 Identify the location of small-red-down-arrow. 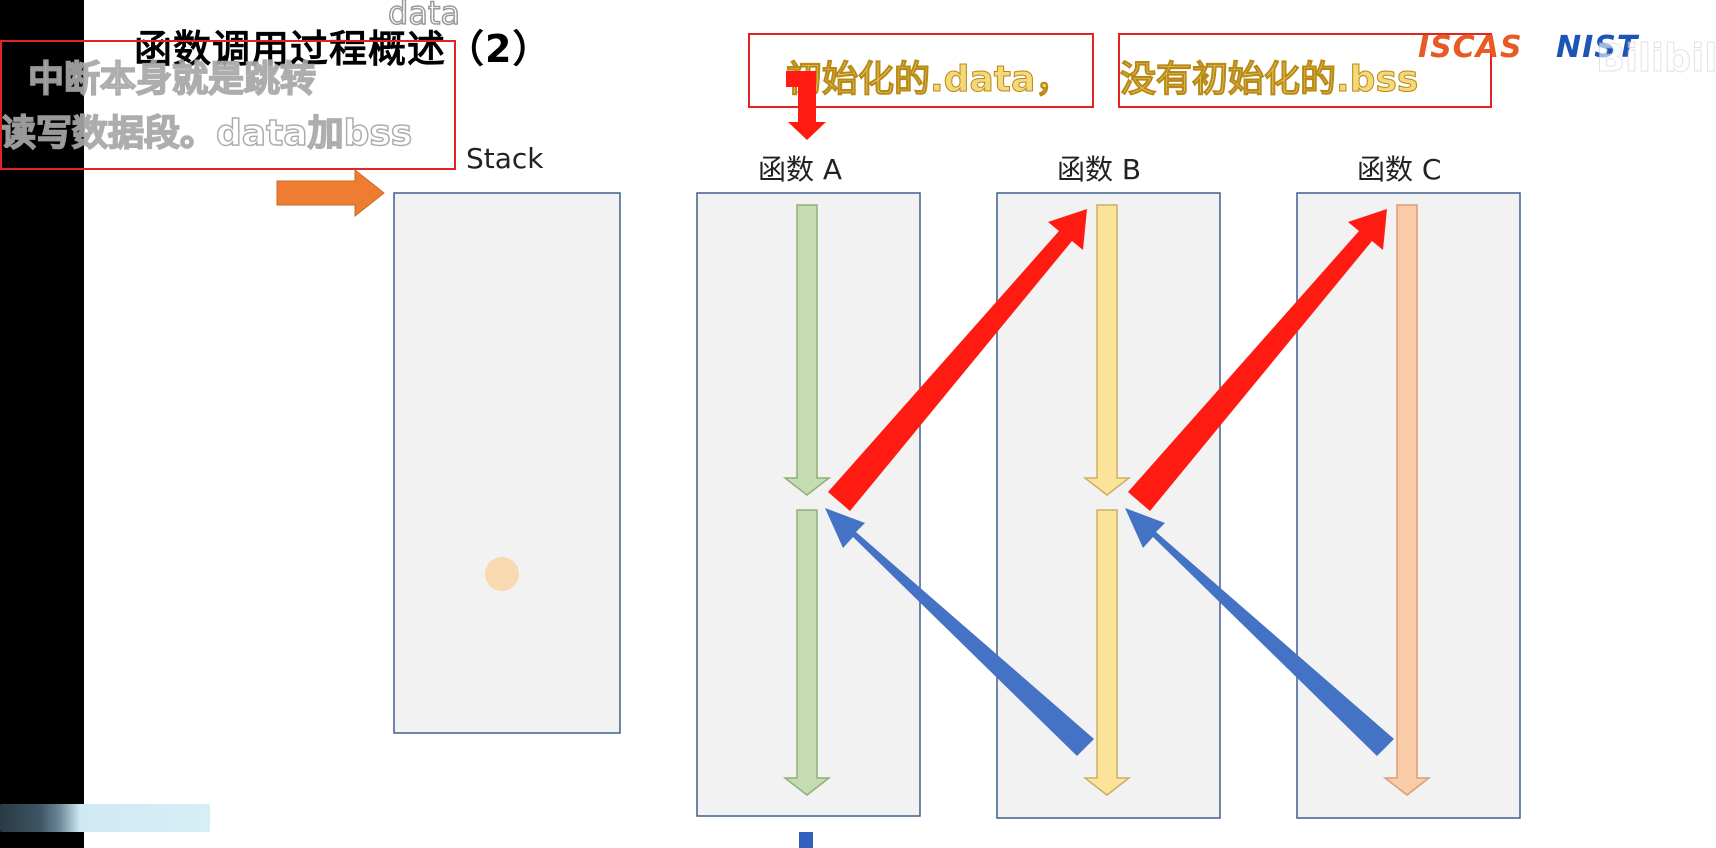
(806, 105).